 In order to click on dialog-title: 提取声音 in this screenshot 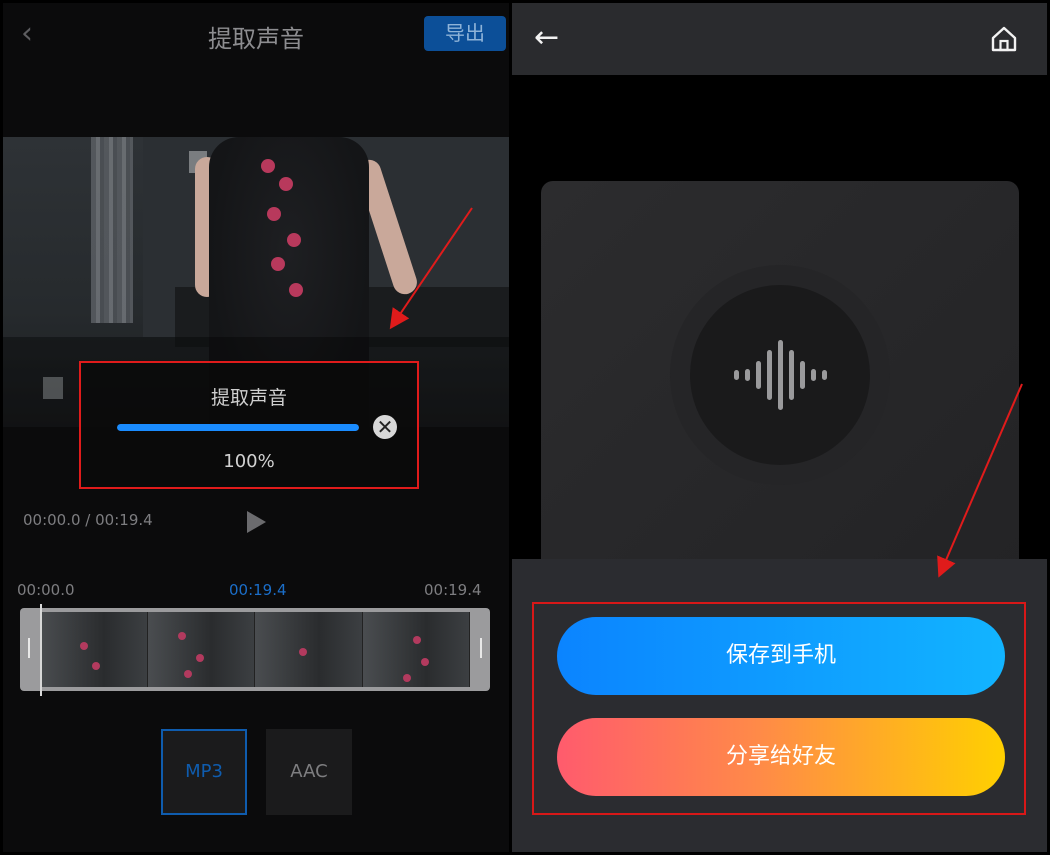, I will do `click(248, 398)`.